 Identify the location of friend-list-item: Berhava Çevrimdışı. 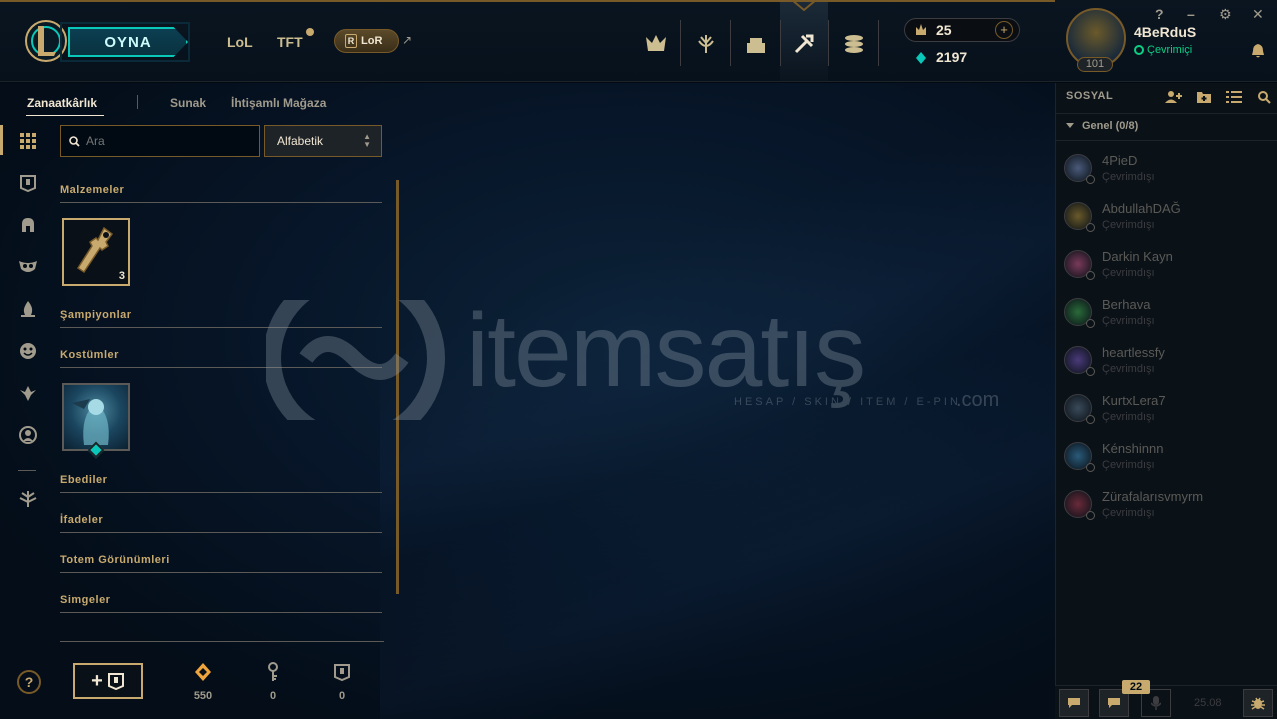
(1166, 316).